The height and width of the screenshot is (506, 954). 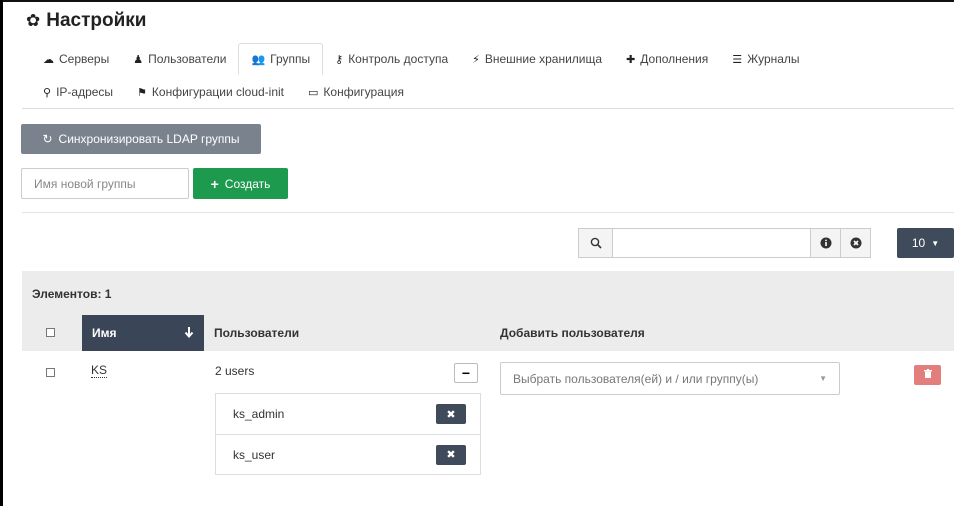 I want to click on tab-logs: ☰ Журналы, so click(x=765, y=59).